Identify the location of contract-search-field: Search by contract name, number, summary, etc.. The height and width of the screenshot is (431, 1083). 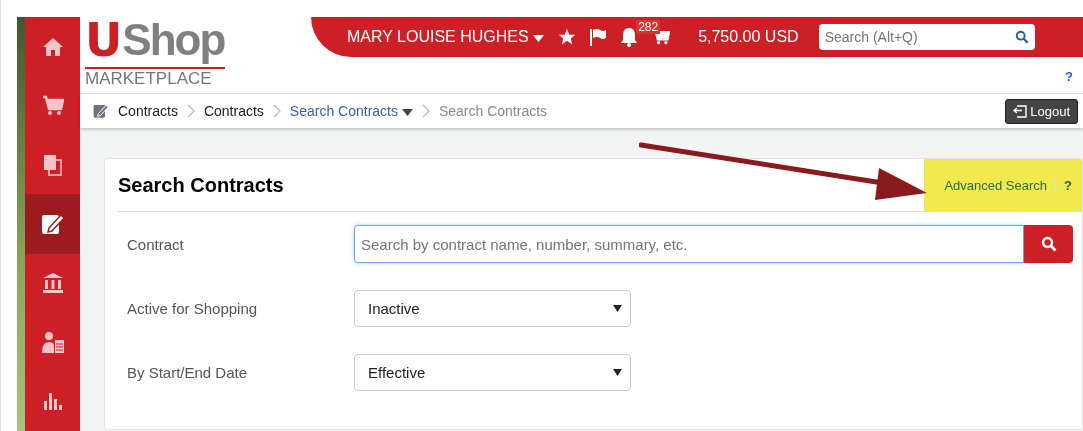
(689, 244).